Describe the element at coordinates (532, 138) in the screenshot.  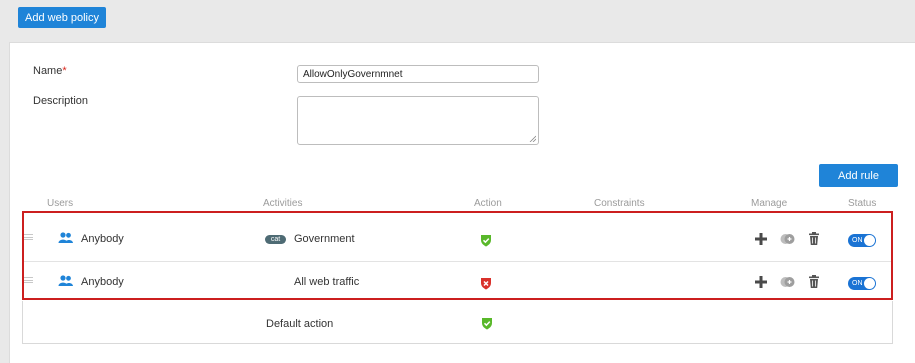
I see `resize-grip-icon` at that location.